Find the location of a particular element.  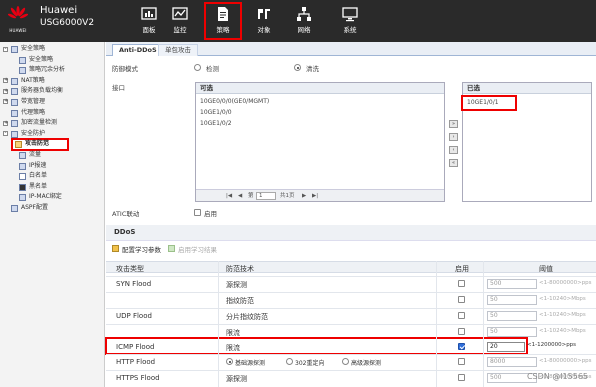

remove-all-button: « is located at coordinates (453, 163).